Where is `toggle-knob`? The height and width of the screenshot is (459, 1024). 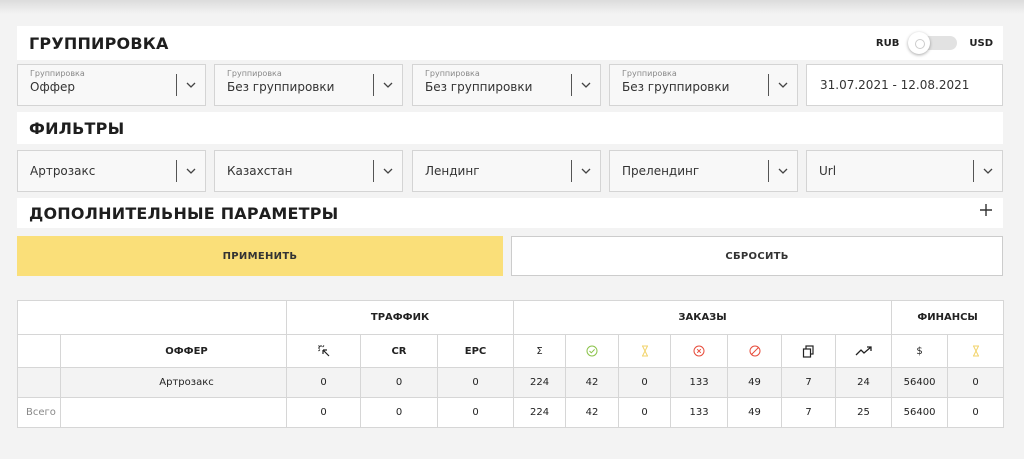 toggle-knob is located at coordinates (919, 43).